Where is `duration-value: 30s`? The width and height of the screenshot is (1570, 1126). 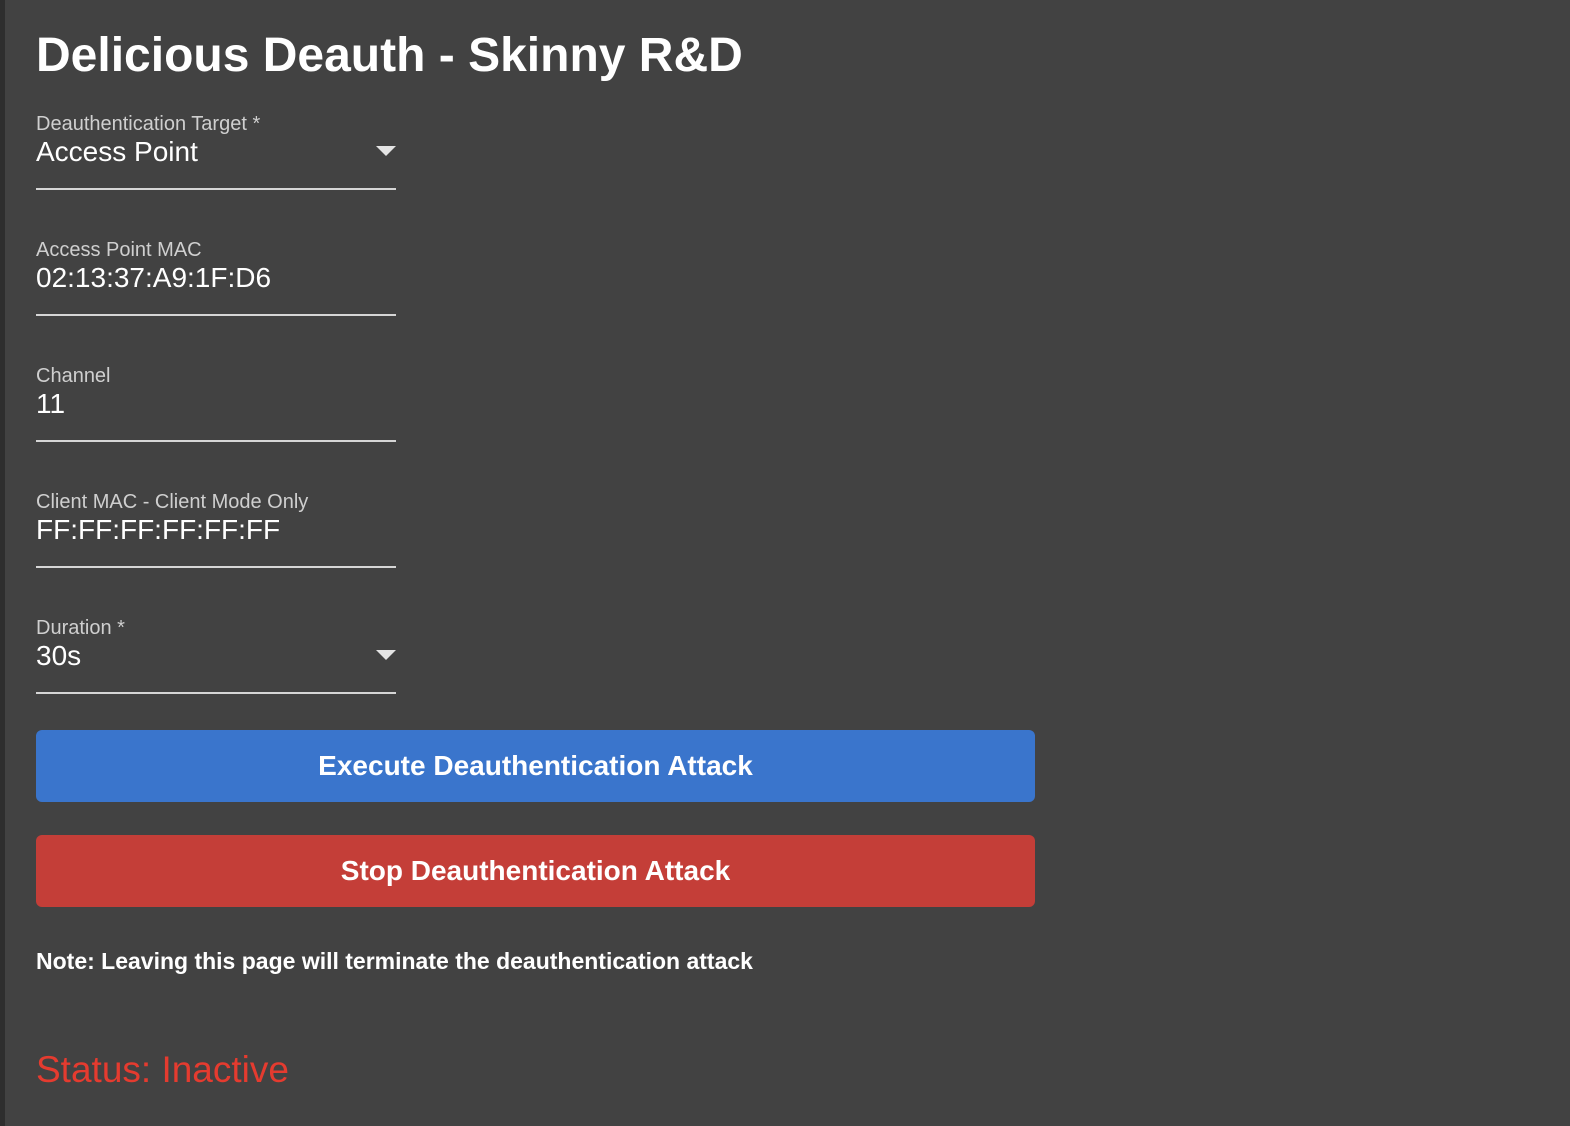
duration-value: 30s is located at coordinates (59, 655).